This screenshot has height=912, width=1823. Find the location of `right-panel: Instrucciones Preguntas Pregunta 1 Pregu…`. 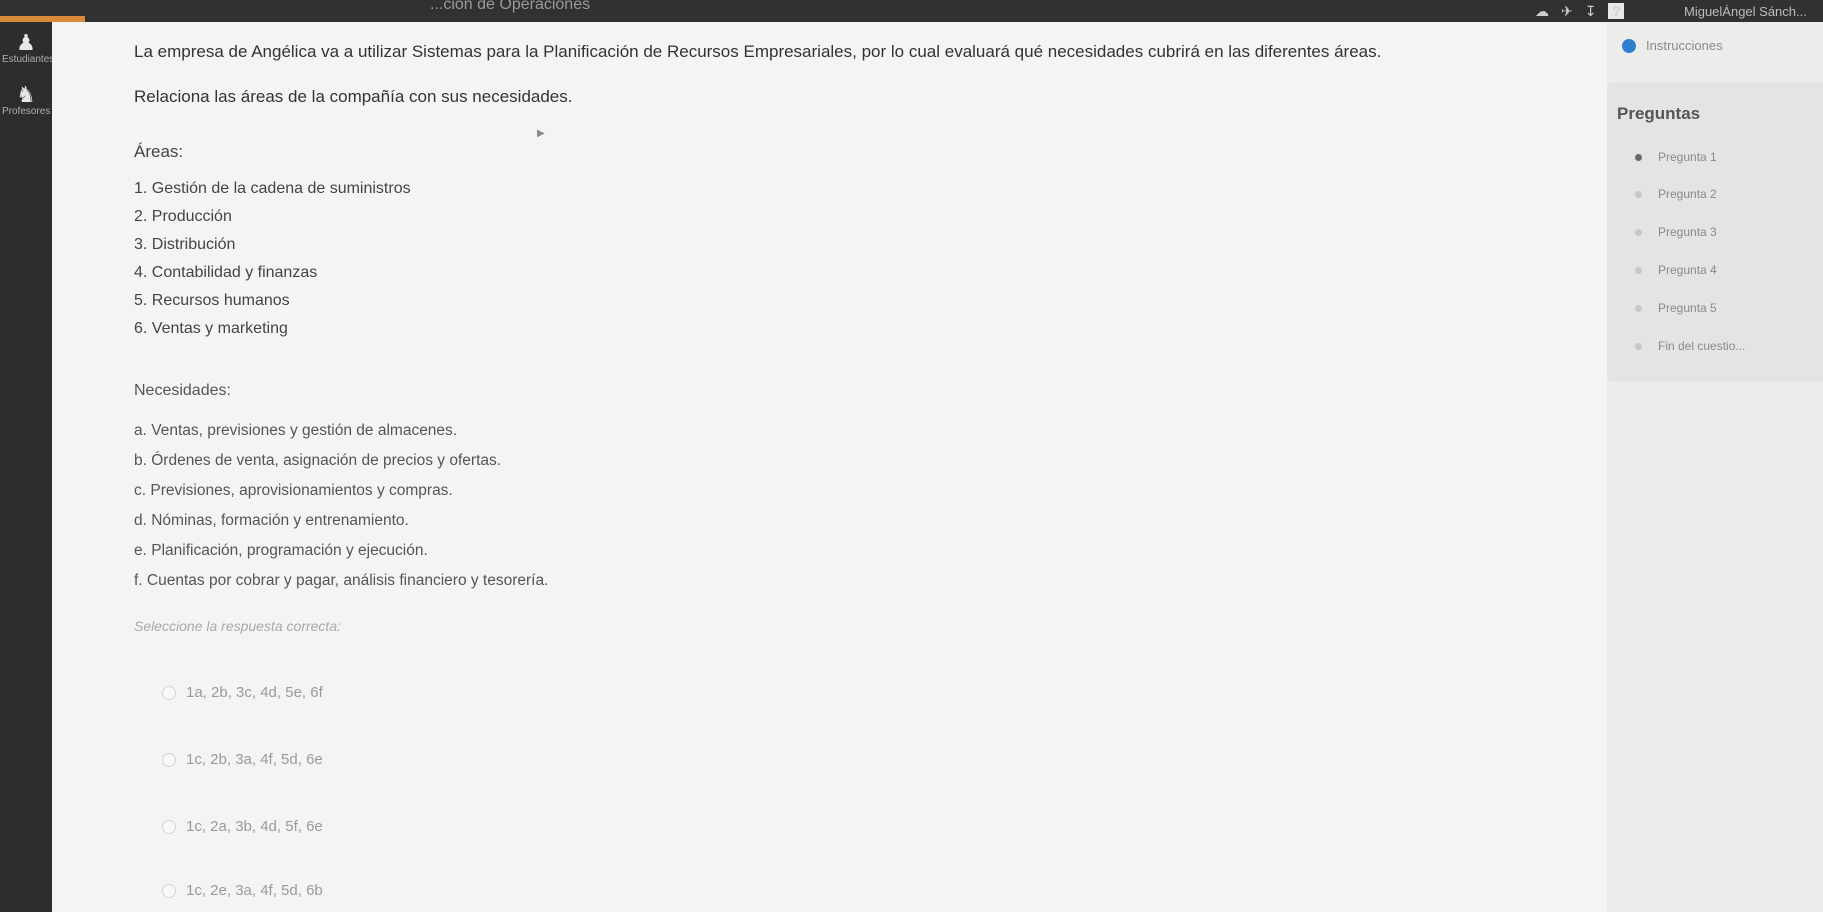

right-panel: Instrucciones Preguntas Pregunta 1 Pregu… is located at coordinates (1715, 467).